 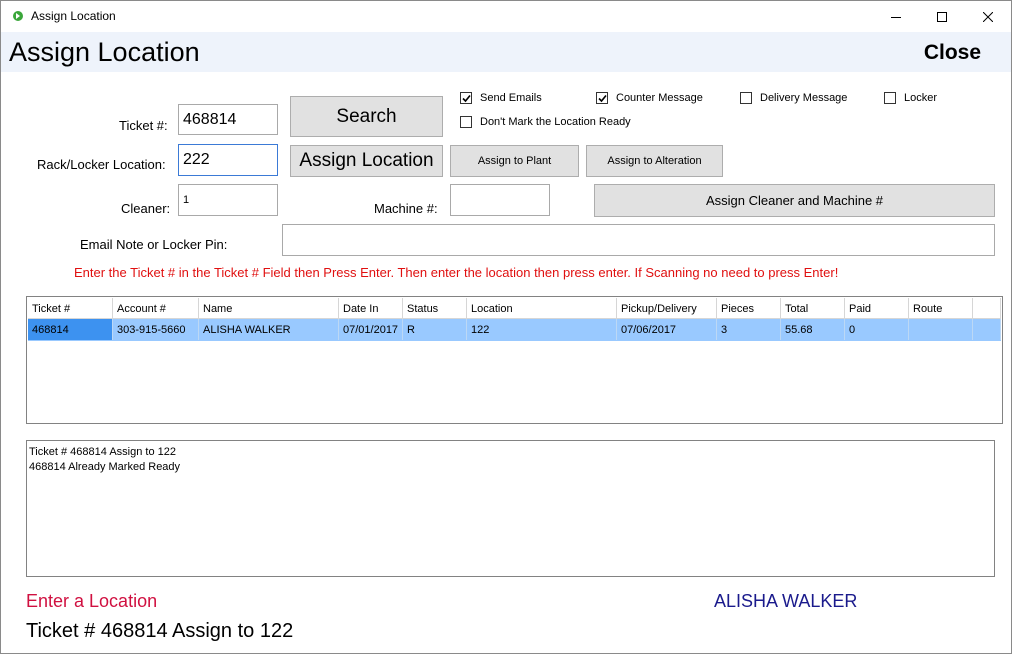 I want to click on dont-mark-ready-checkbox: Don't Mark the Location Ready, so click(x=545, y=122).